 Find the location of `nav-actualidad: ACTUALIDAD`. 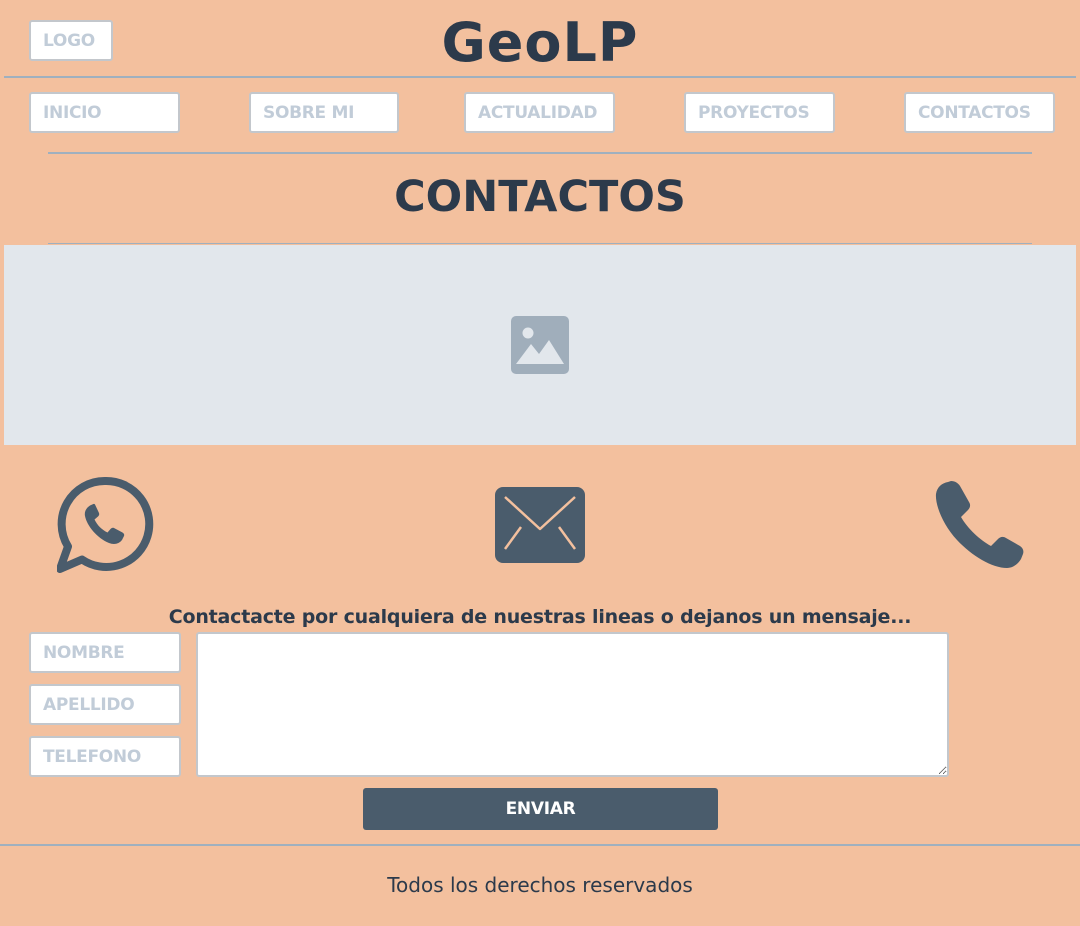

nav-actualidad: ACTUALIDAD is located at coordinates (539, 112).